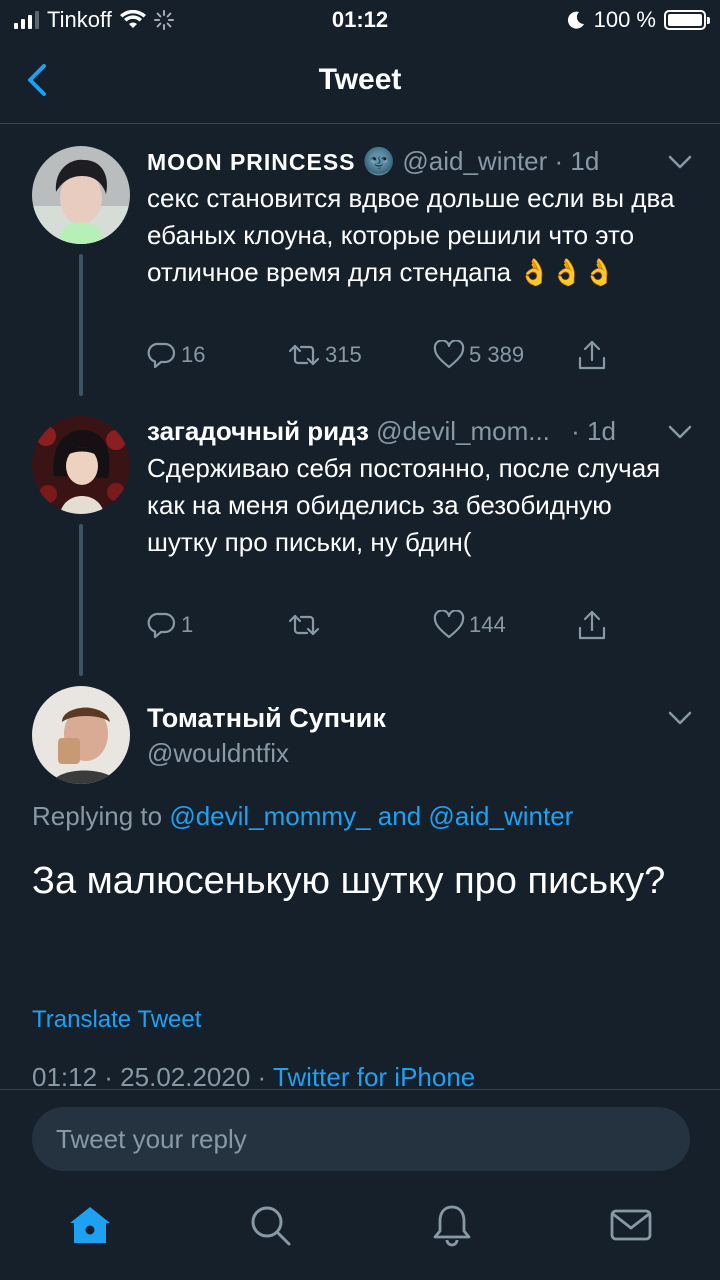  What do you see at coordinates (379, 161) in the screenshot?
I see `moon-face-emoji: 🌚` at bounding box center [379, 161].